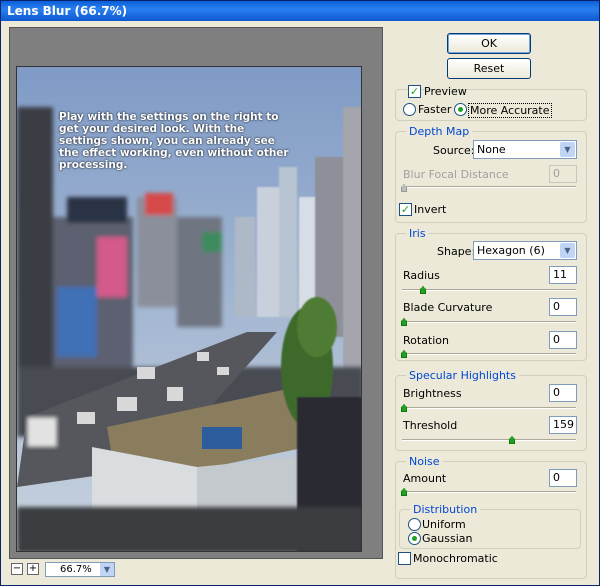 This screenshot has width=600, height=586. What do you see at coordinates (196, 570) in the screenshot?
I see `zoom-bar: − + 66.7% ▼` at bounding box center [196, 570].